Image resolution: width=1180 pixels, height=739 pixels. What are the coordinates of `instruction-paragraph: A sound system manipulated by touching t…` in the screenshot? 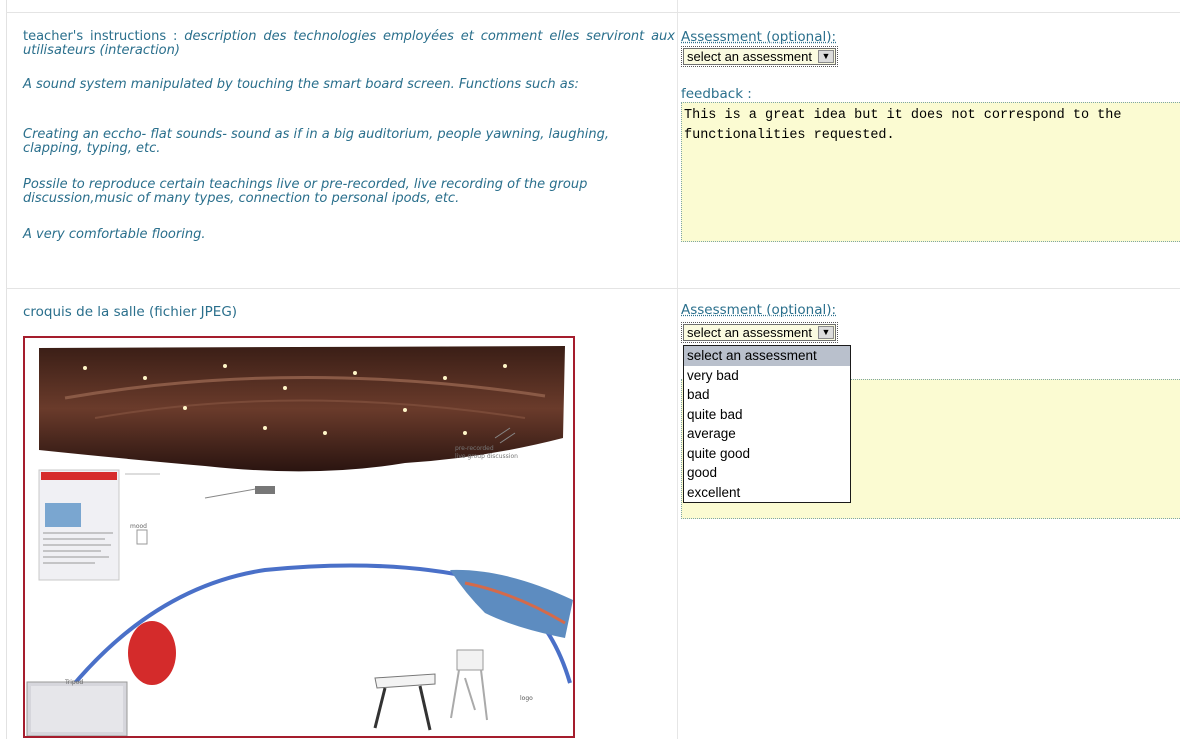 It's located at (301, 84).